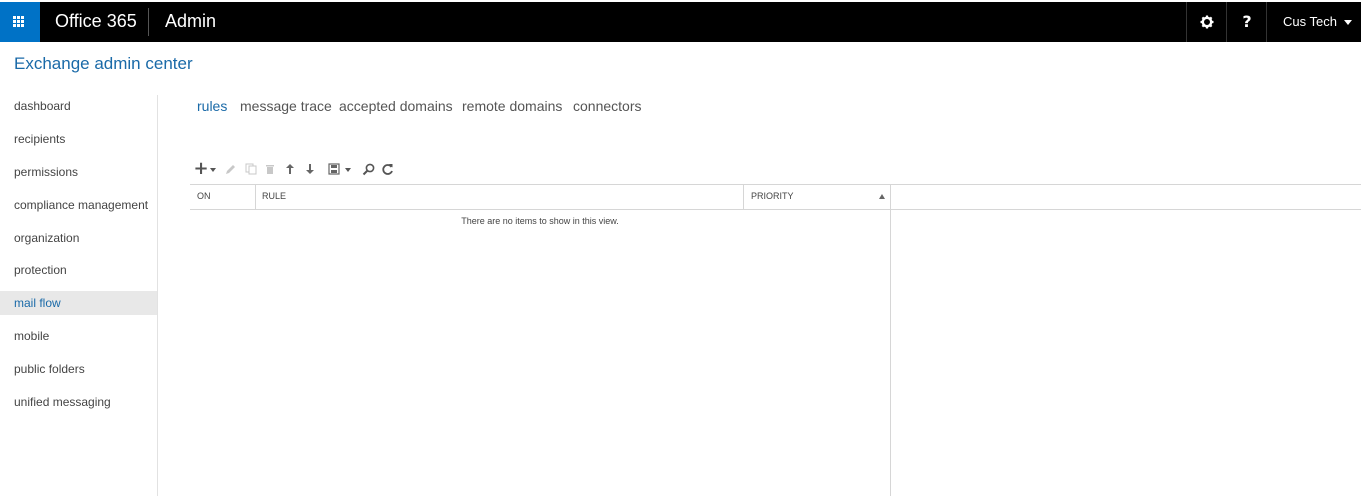 Image resolution: width=1361 pixels, height=496 pixels. What do you see at coordinates (772, 196) in the screenshot?
I see `column-header-priority: PRIORITY` at bounding box center [772, 196].